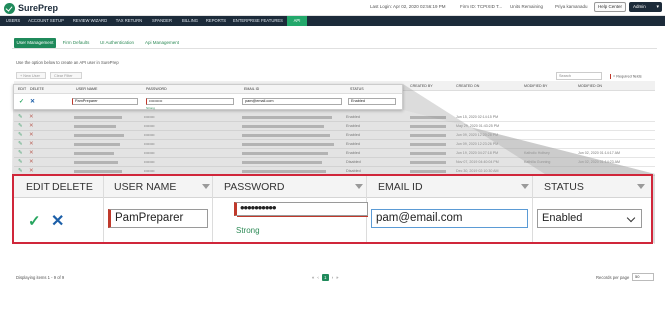  Describe the element at coordinates (579, 76) in the screenshot. I see `search-input: Search` at that location.